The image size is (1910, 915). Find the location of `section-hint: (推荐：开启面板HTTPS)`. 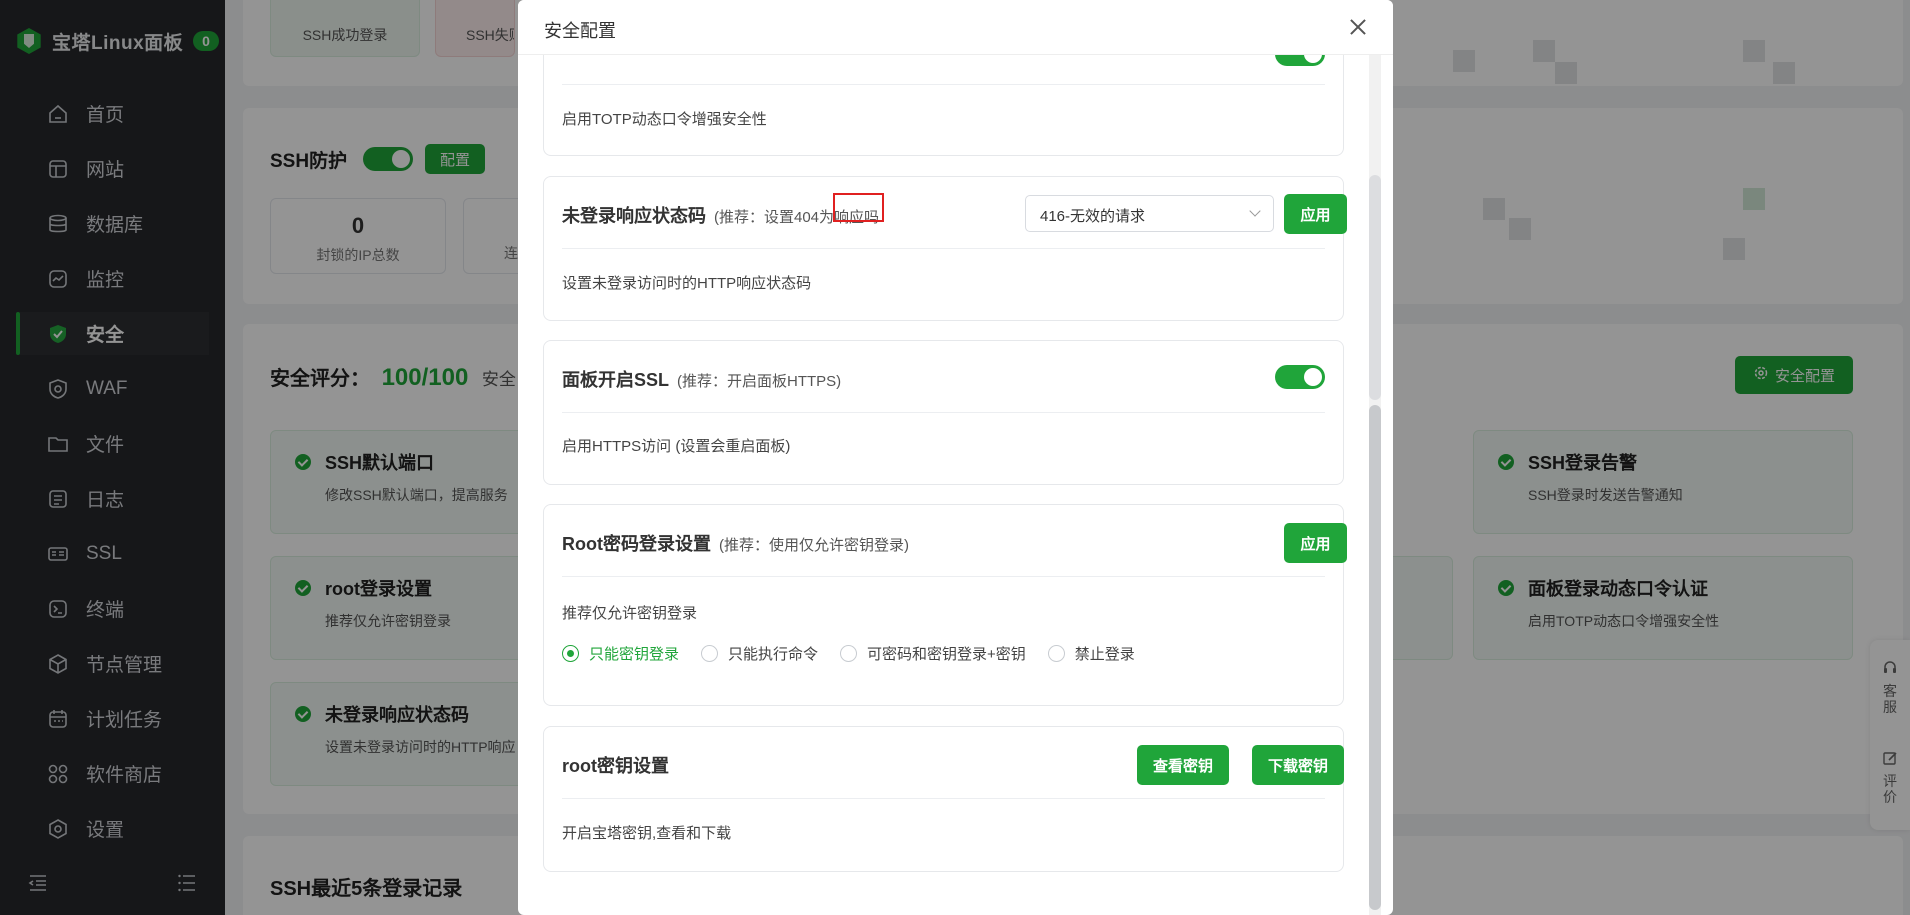

section-hint: (推荐：开启面板HTTPS) is located at coordinates (759, 381).